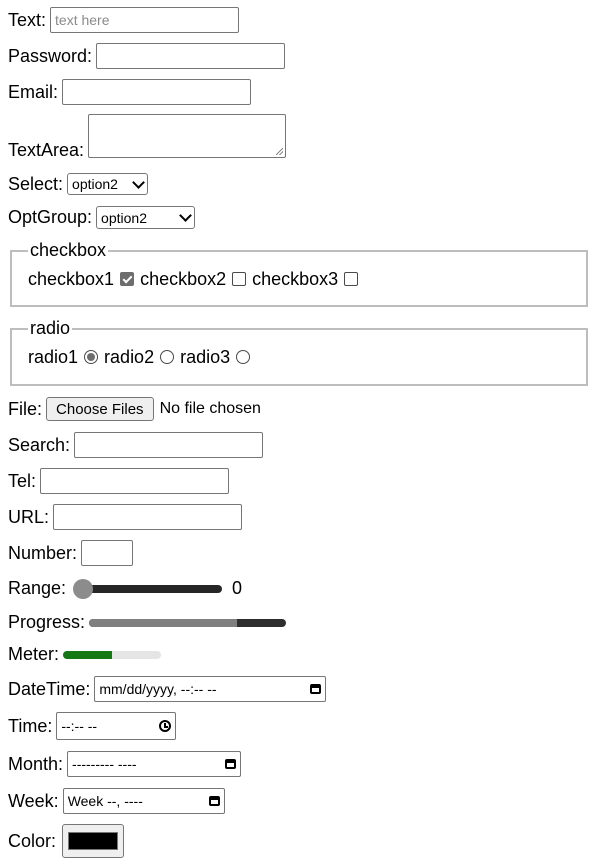 The width and height of the screenshot is (600, 865). I want to click on datetime-input: mm/dd/yyyy, --:-- --, so click(210, 689).